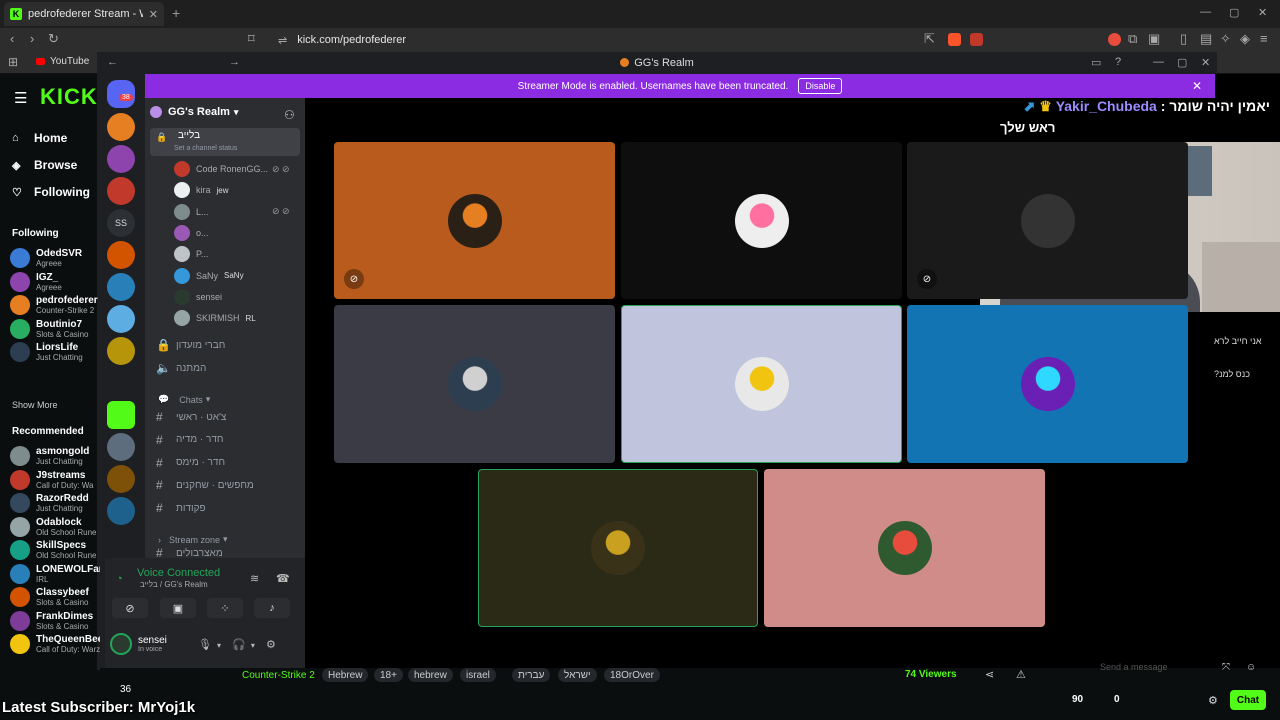 The height and width of the screenshot is (720, 1280). Describe the element at coordinates (55, 620) in the screenshot. I see `sidebar-channel: FrankDimes Slots & Casino` at that location.